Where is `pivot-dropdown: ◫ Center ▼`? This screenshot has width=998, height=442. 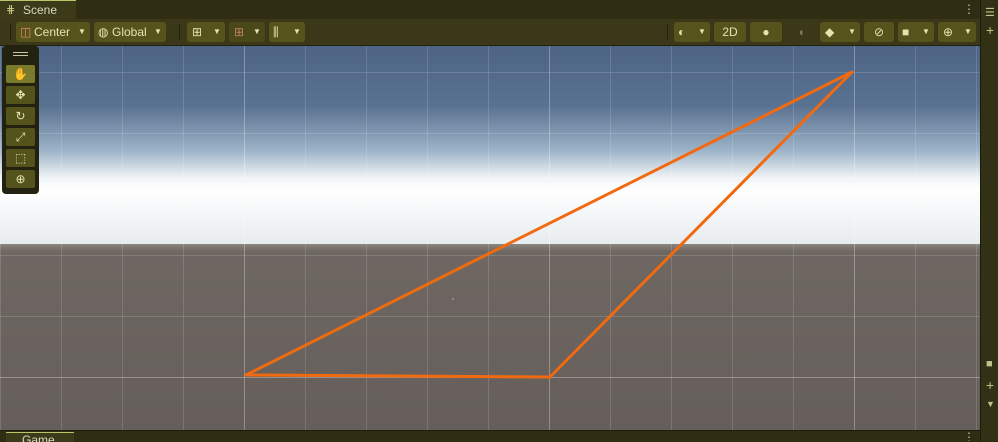
pivot-dropdown: ◫ Center ▼ is located at coordinates (53, 32).